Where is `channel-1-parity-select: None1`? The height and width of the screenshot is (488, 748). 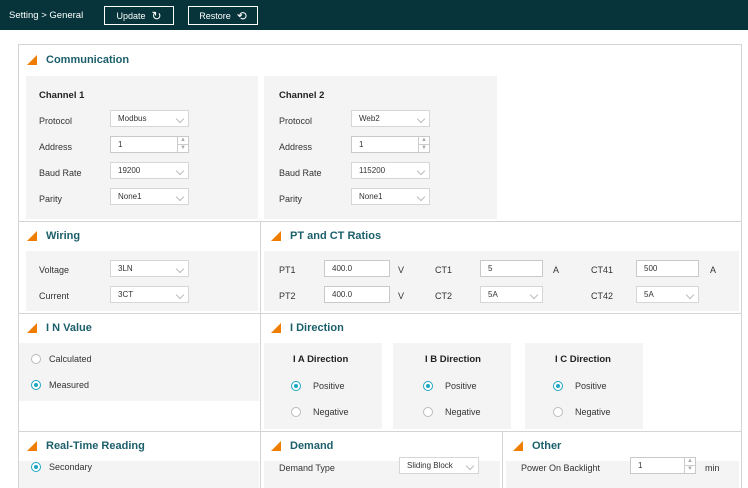
channel-1-parity-select: None1 is located at coordinates (149, 196).